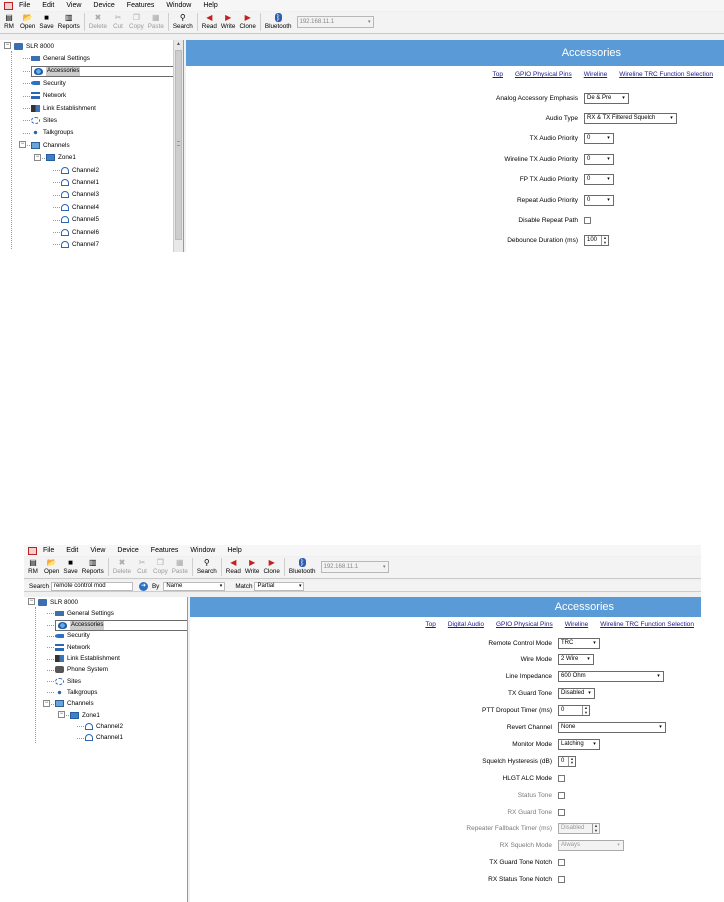 The image size is (724, 902). I want to click on tree-node-network: Network, so click(72, 647).